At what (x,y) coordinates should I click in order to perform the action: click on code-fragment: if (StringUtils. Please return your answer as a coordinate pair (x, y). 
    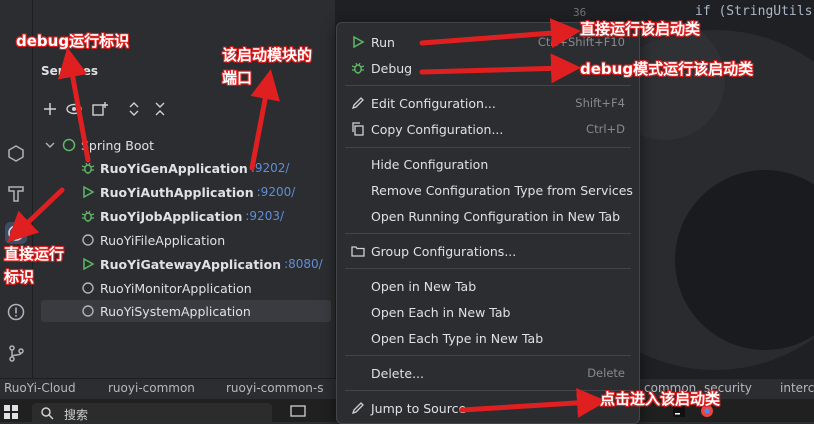
    Looking at the image, I should click on (754, 11).